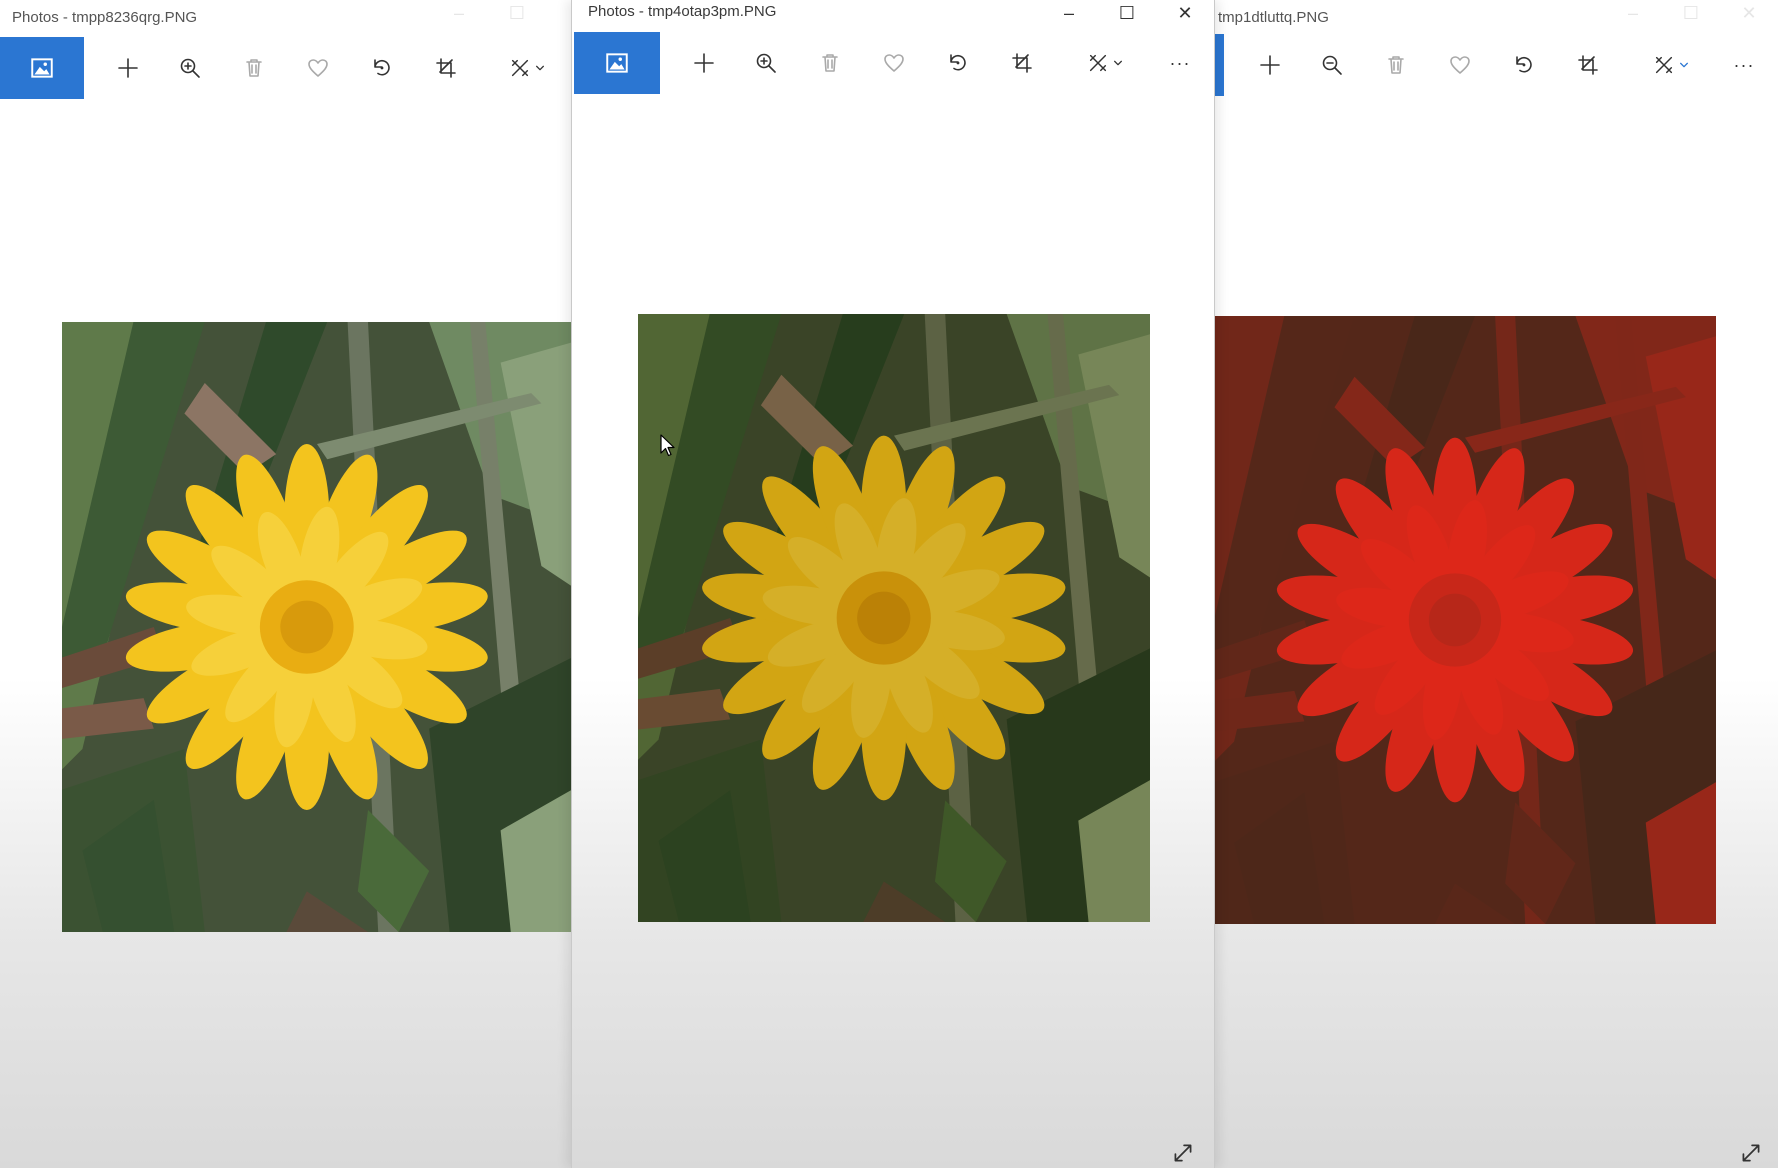 The width and height of the screenshot is (1778, 1168). I want to click on photo-original, so click(317, 627).